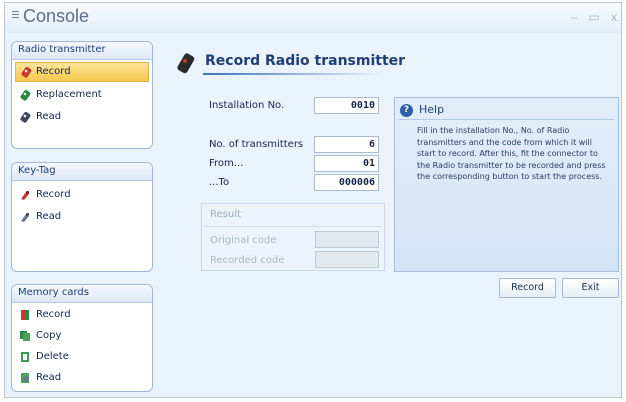  Describe the element at coordinates (82, 72) in the screenshot. I see `sidebar-item-radio-record: Record` at that location.